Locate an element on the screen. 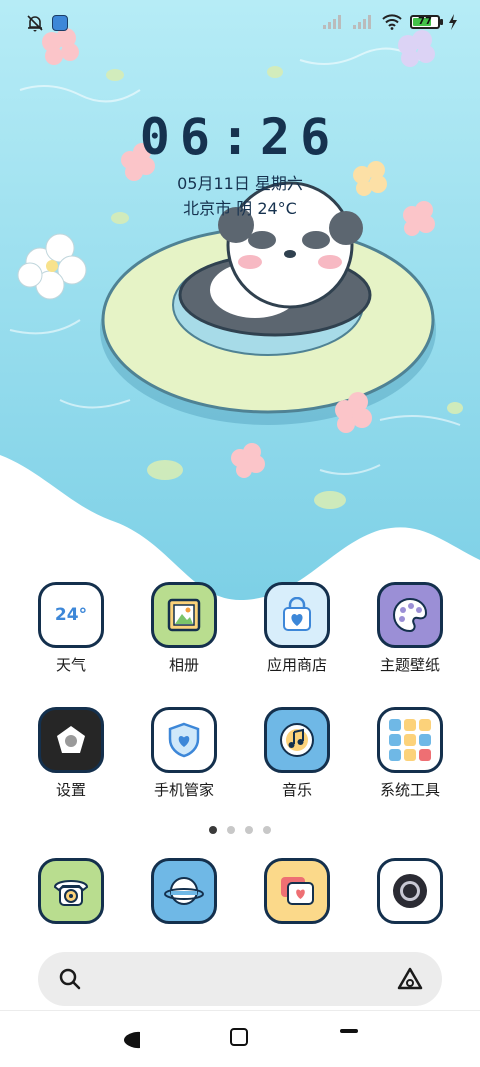  weather-icon-temp: 24° is located at coordinates (71, 615).